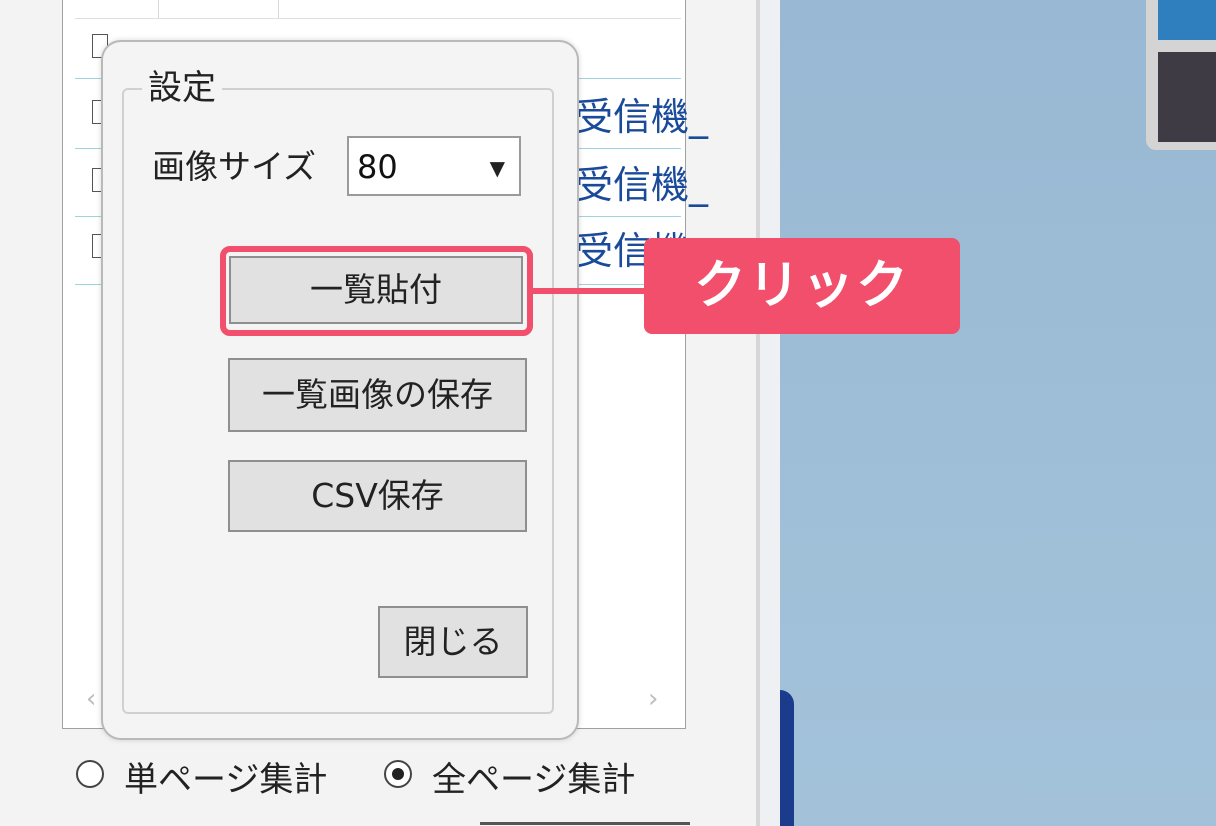  Describe the element at coordinates (589, 291) in the screenshot. I see `callout-connector` at that location.